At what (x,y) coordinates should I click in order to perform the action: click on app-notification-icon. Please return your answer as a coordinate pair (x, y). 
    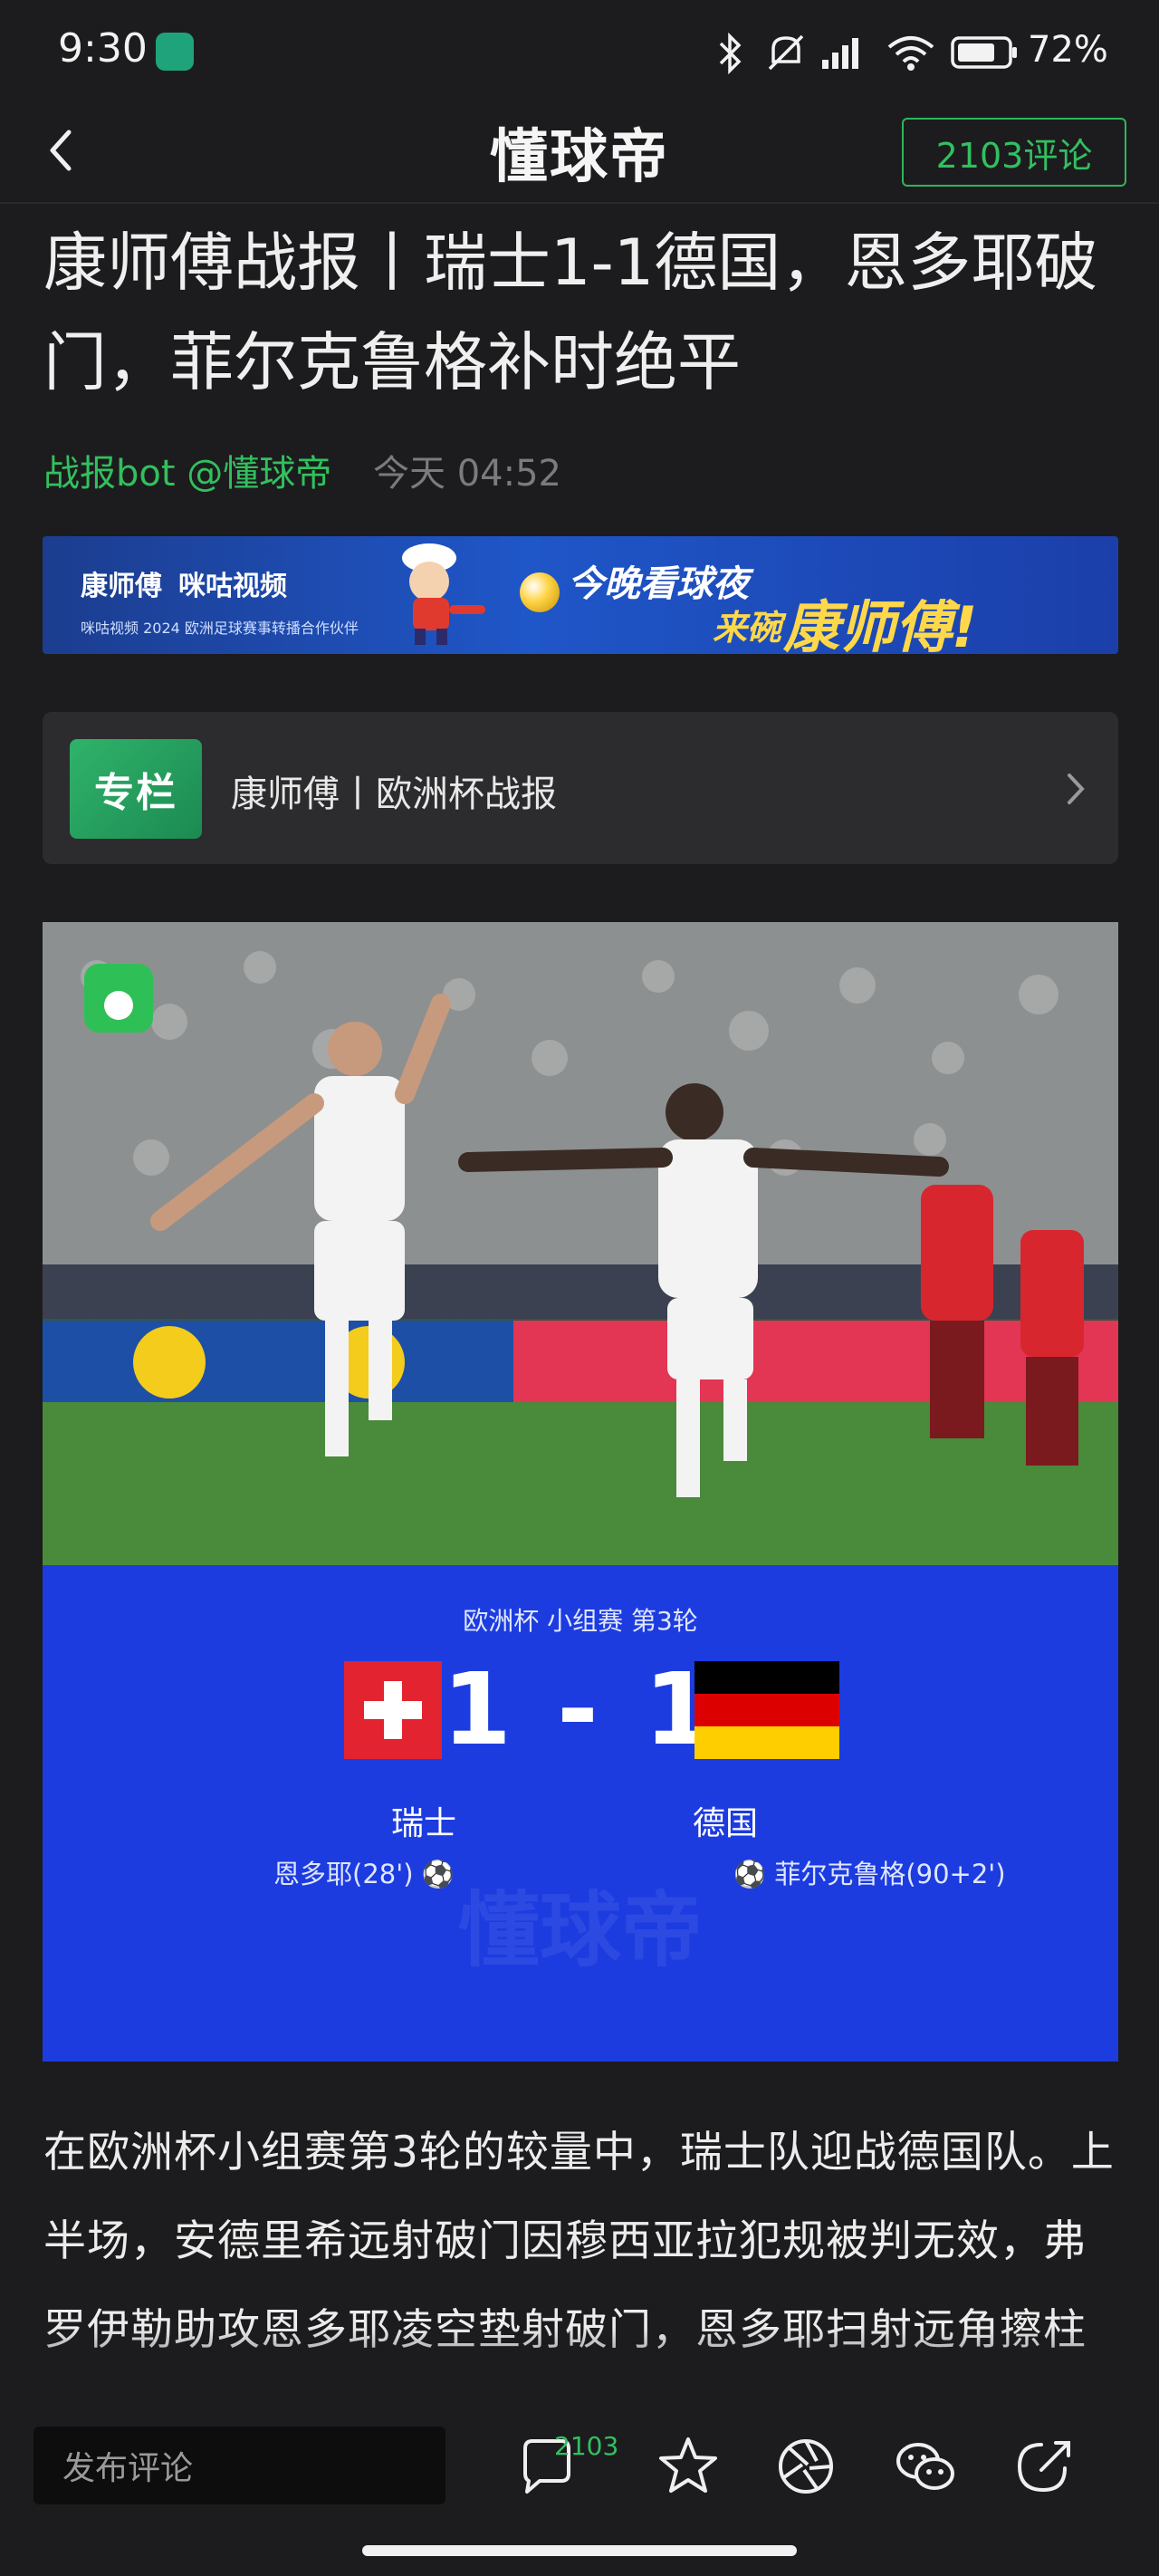
    Looking at the image, I should click on (175, 52).